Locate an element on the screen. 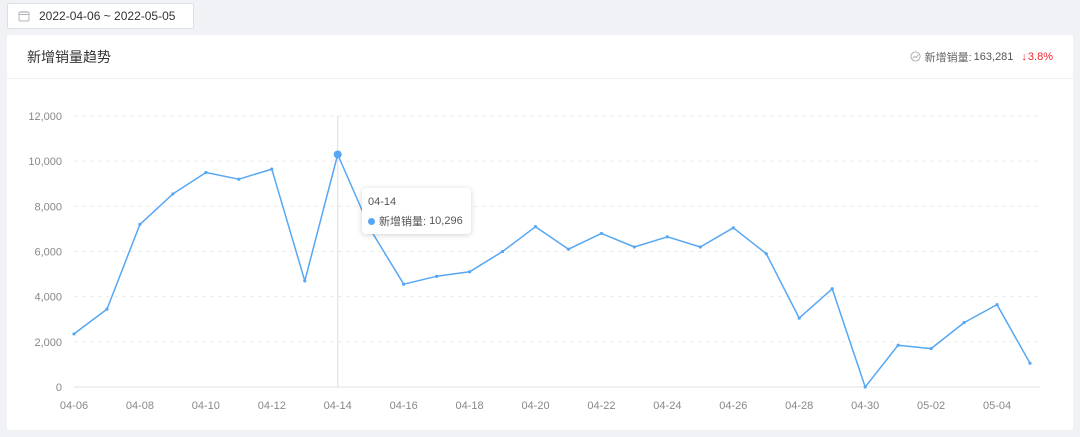 The width and height of the screenshot is (1080, 437). x-tick-label: 04-30 is located at coordinates (865, 406).